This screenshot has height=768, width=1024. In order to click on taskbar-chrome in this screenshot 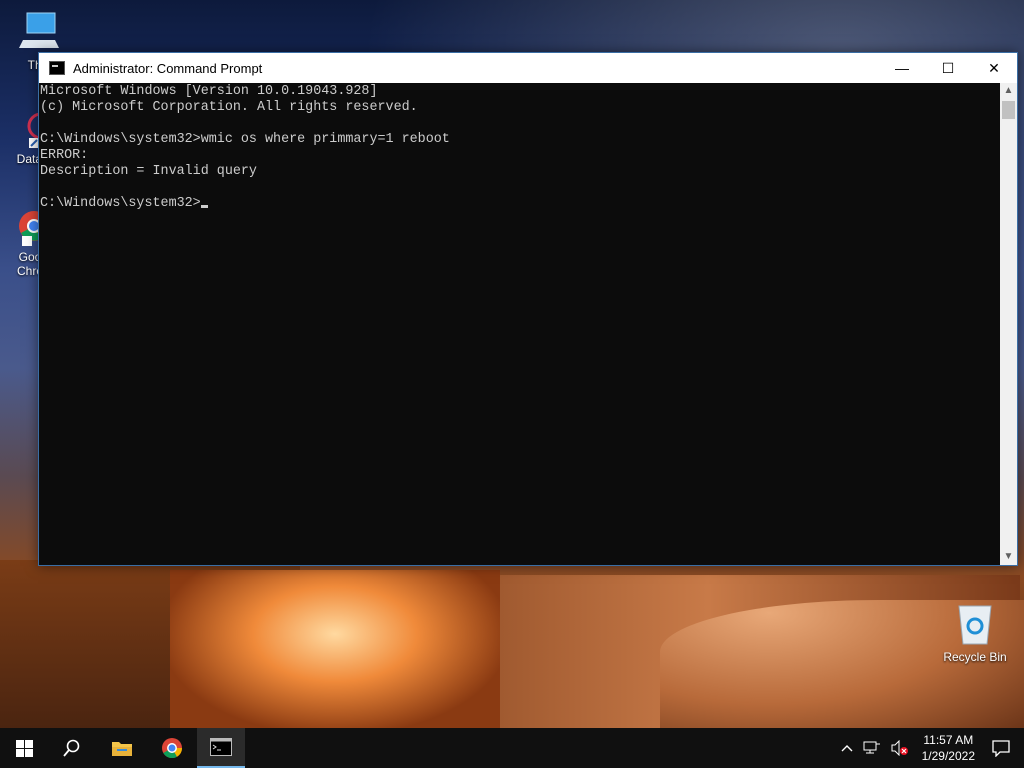, I will do `click(172, 748)`.